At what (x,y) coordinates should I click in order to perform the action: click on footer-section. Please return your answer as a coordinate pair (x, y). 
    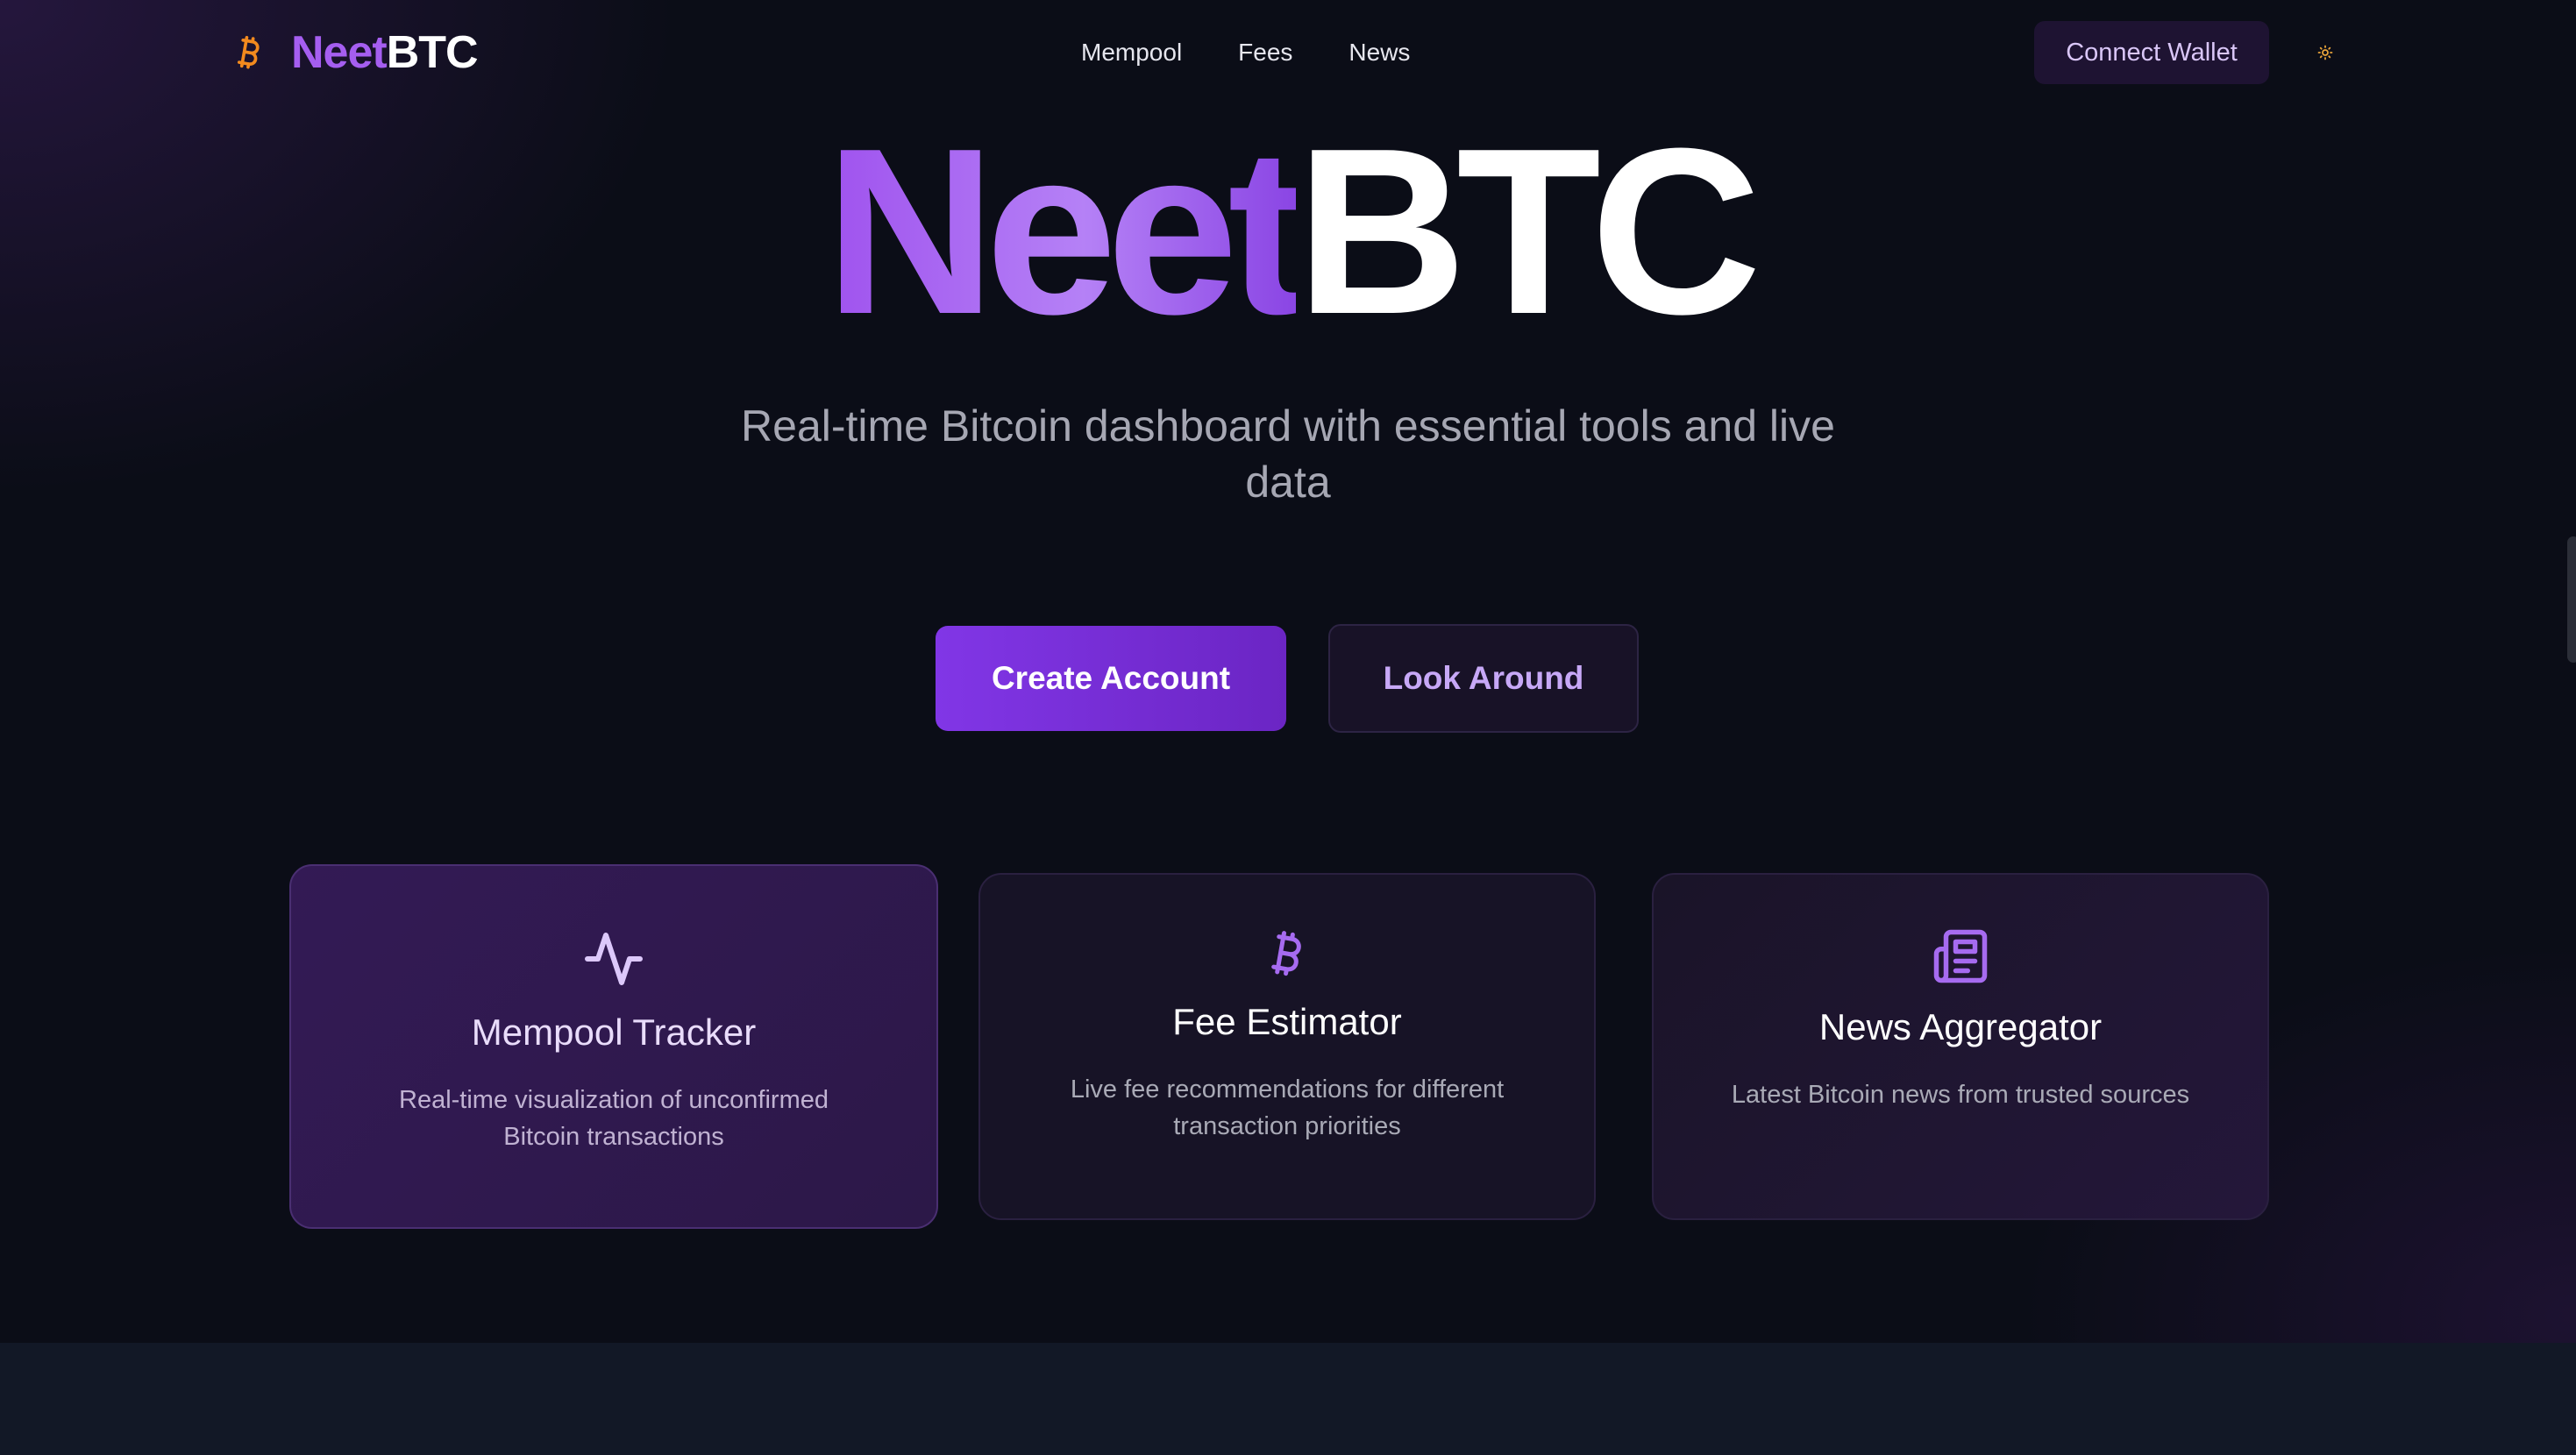
    Looking at the image, I should click on (1288, 1399).